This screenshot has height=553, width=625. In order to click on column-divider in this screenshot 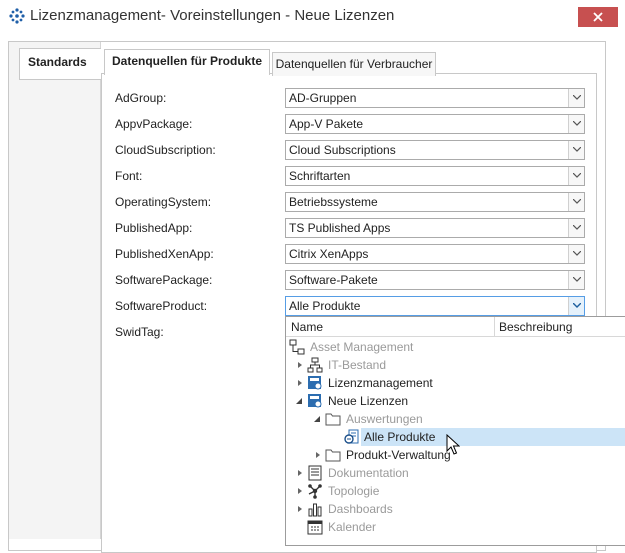, I will do `click(494, 327)`.